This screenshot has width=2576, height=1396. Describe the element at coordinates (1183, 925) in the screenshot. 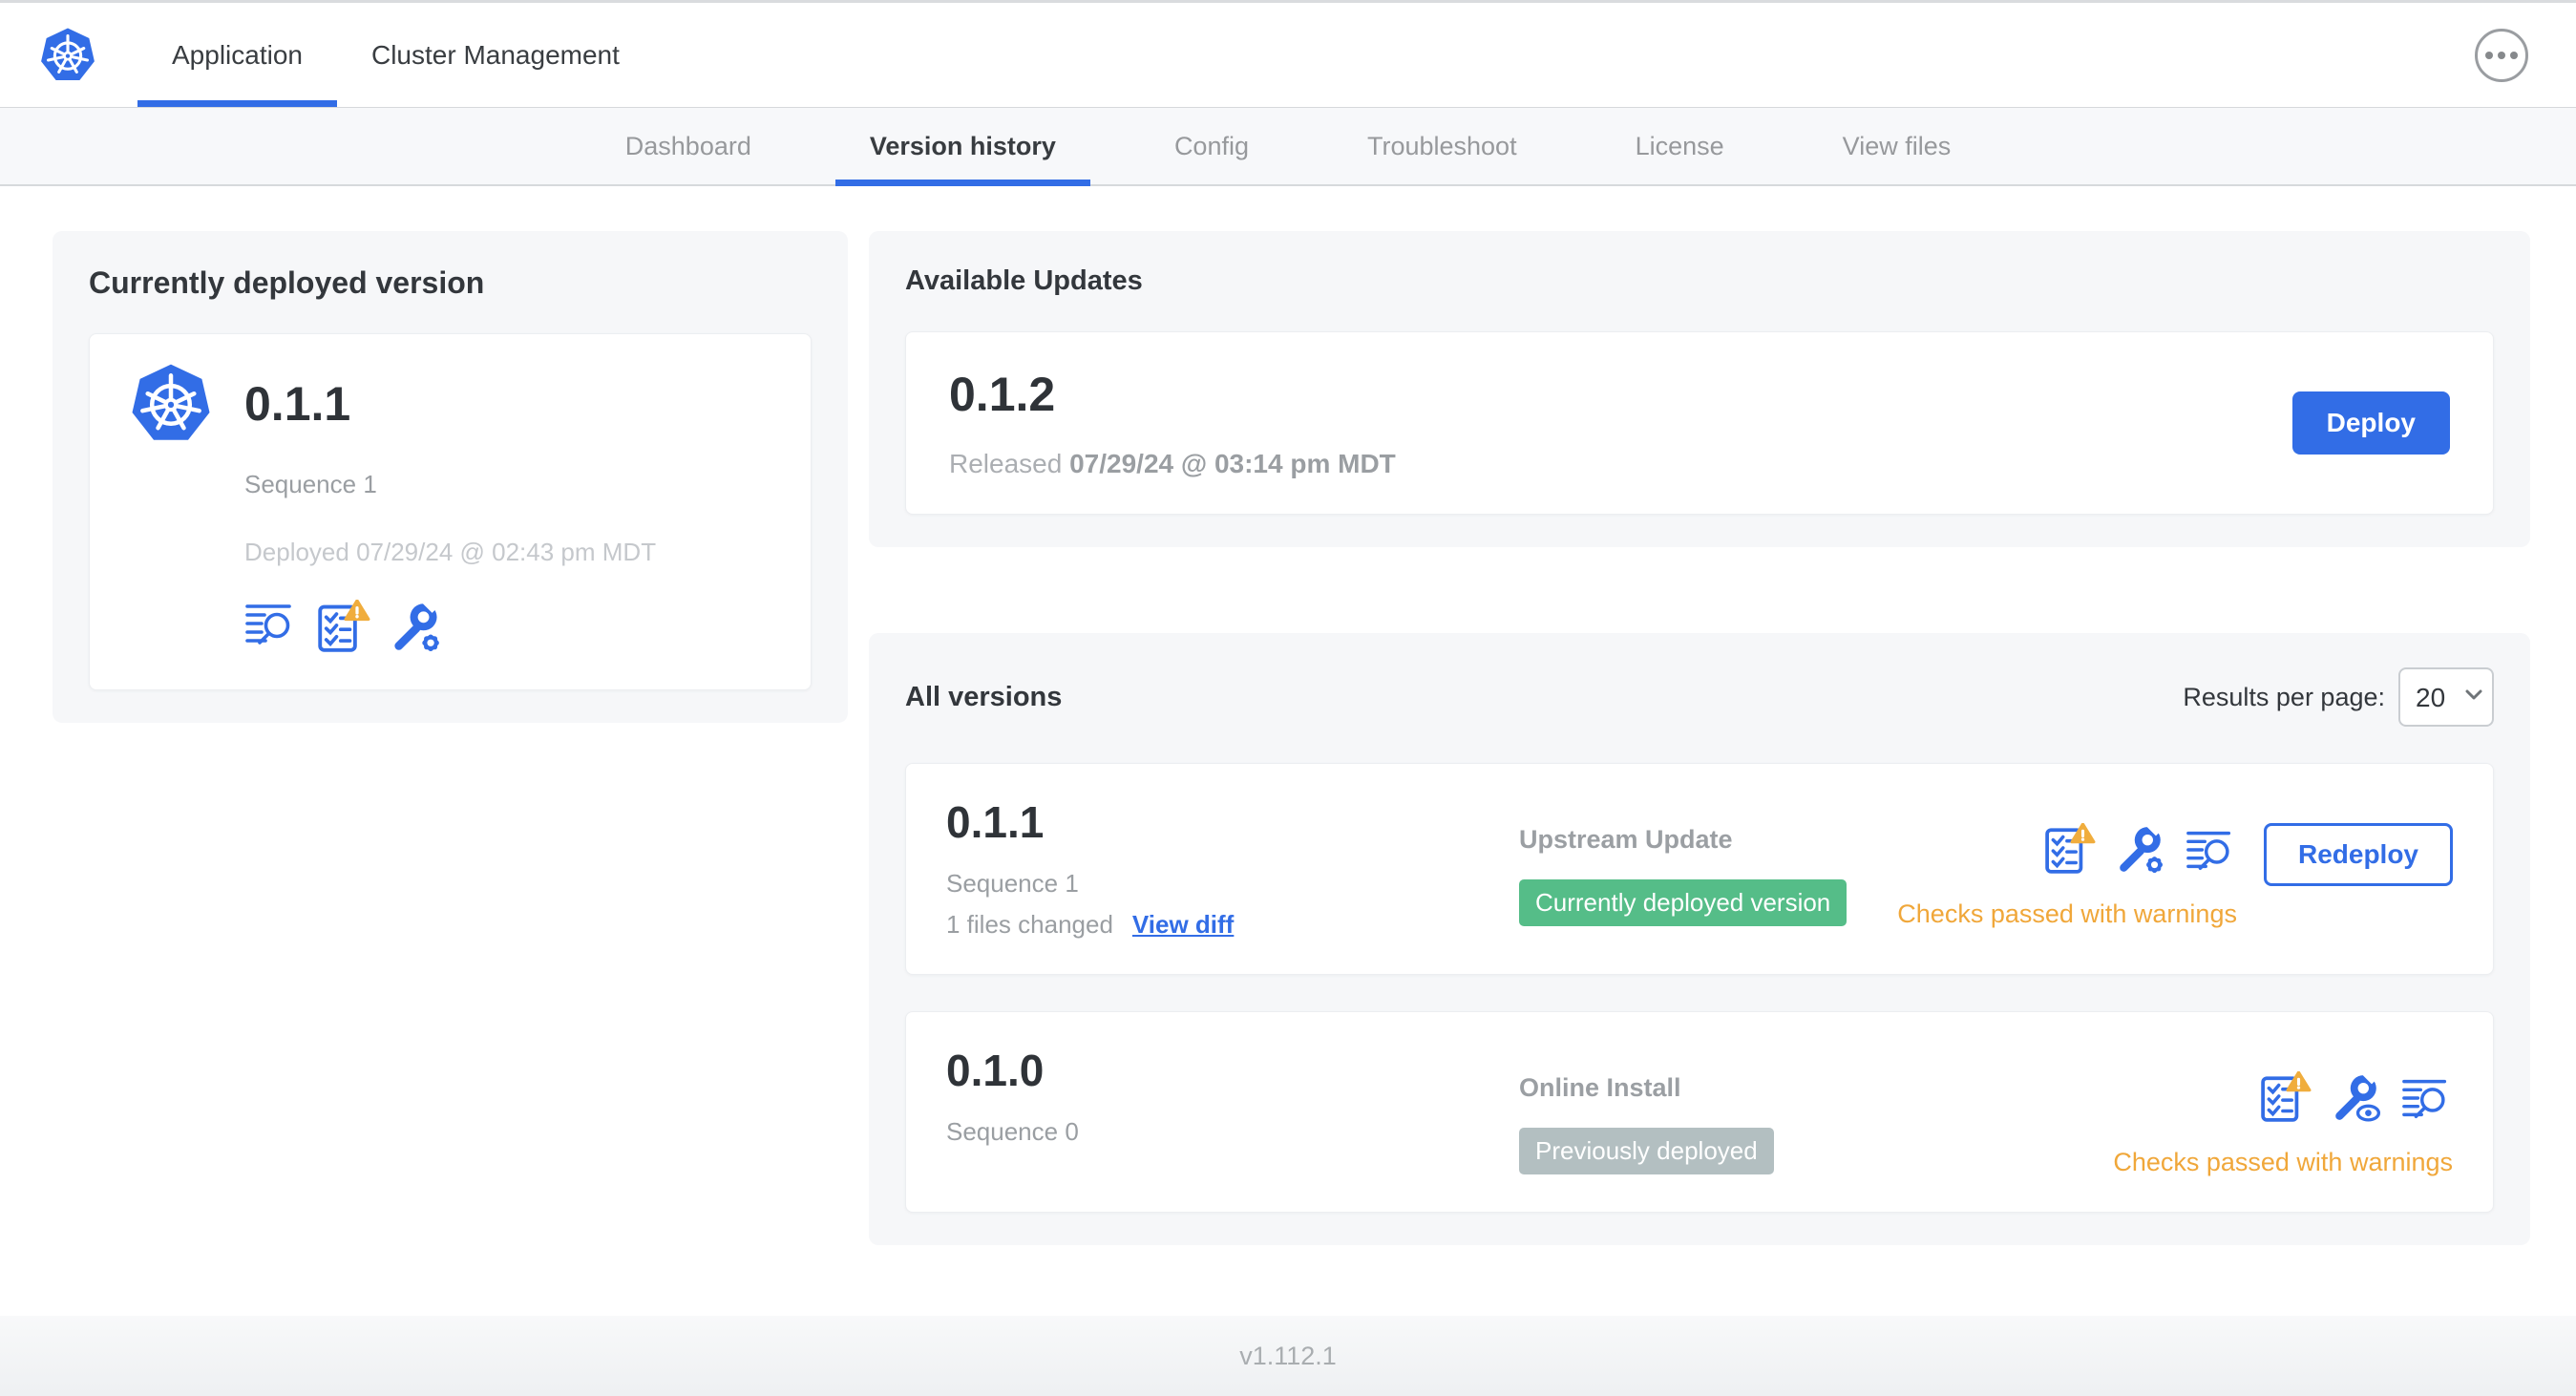

I see `view-diff-link: View diff` at that location.